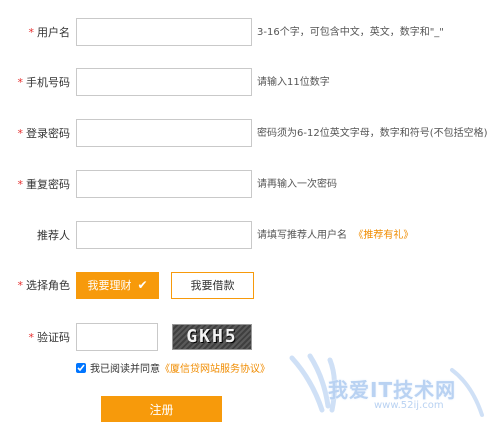 This screenshot has width=500, height=424. Describe the element at coordinates (48, 133) in the screenshot. I see `password-label: 登录密码` at that location.